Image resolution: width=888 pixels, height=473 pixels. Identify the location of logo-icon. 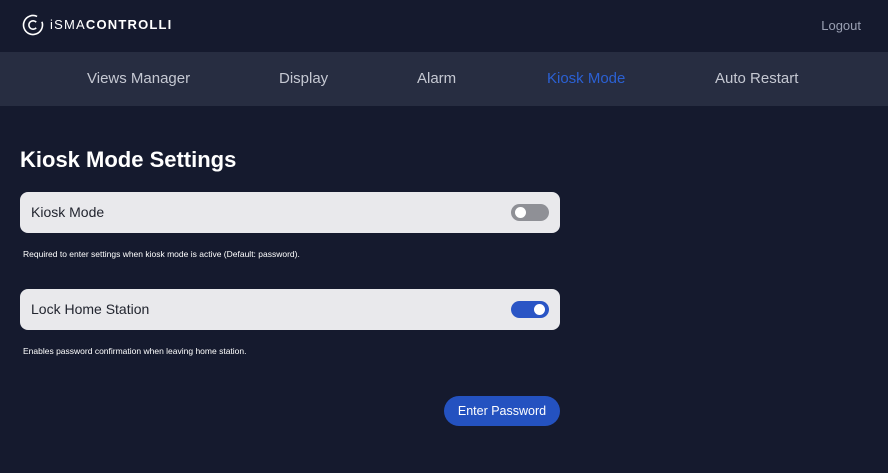
(33, 25).